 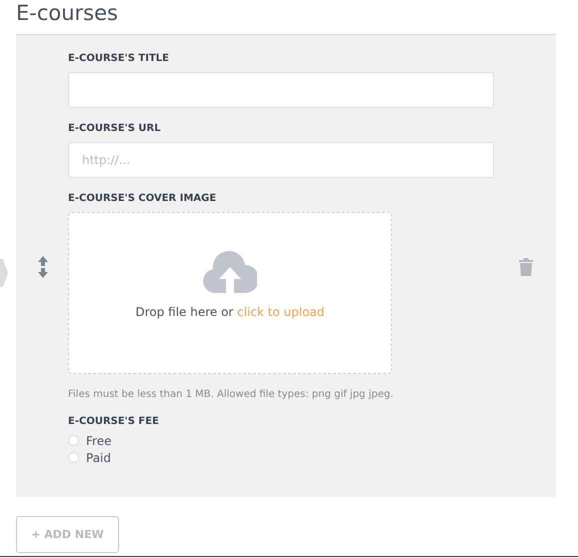 What do you see at coordinates (67, 13) in the screenshot?
I see `section-heading: E-courses` at bounding box center [67, 13].